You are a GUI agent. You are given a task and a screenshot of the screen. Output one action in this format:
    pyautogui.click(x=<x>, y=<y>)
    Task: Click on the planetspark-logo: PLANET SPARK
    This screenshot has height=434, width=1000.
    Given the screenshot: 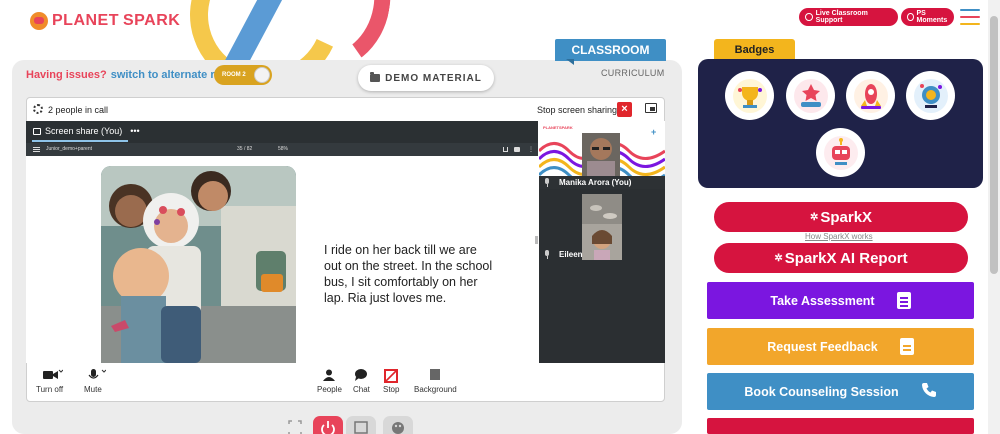 What is the action you would take?
    pyautogui.click(x=105, y=21)
    